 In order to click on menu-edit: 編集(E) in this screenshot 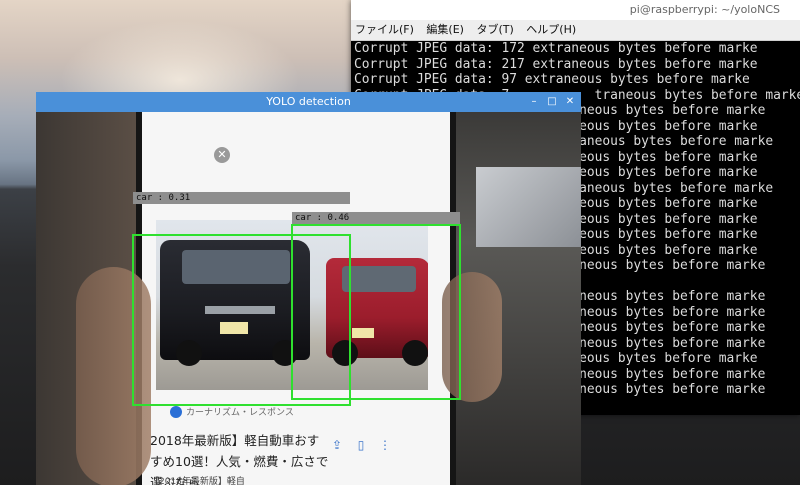, I will do `click(445, 29)`.